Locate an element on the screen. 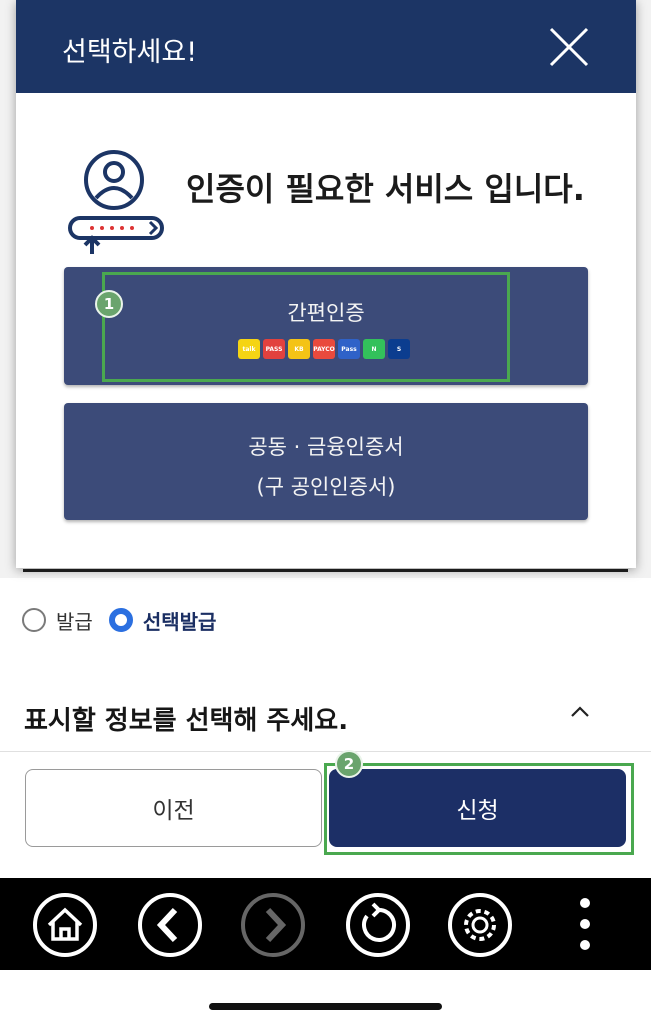 The image size is (651, 1024). radio-issue-label: 발급 is located at coordinates (74, 621).